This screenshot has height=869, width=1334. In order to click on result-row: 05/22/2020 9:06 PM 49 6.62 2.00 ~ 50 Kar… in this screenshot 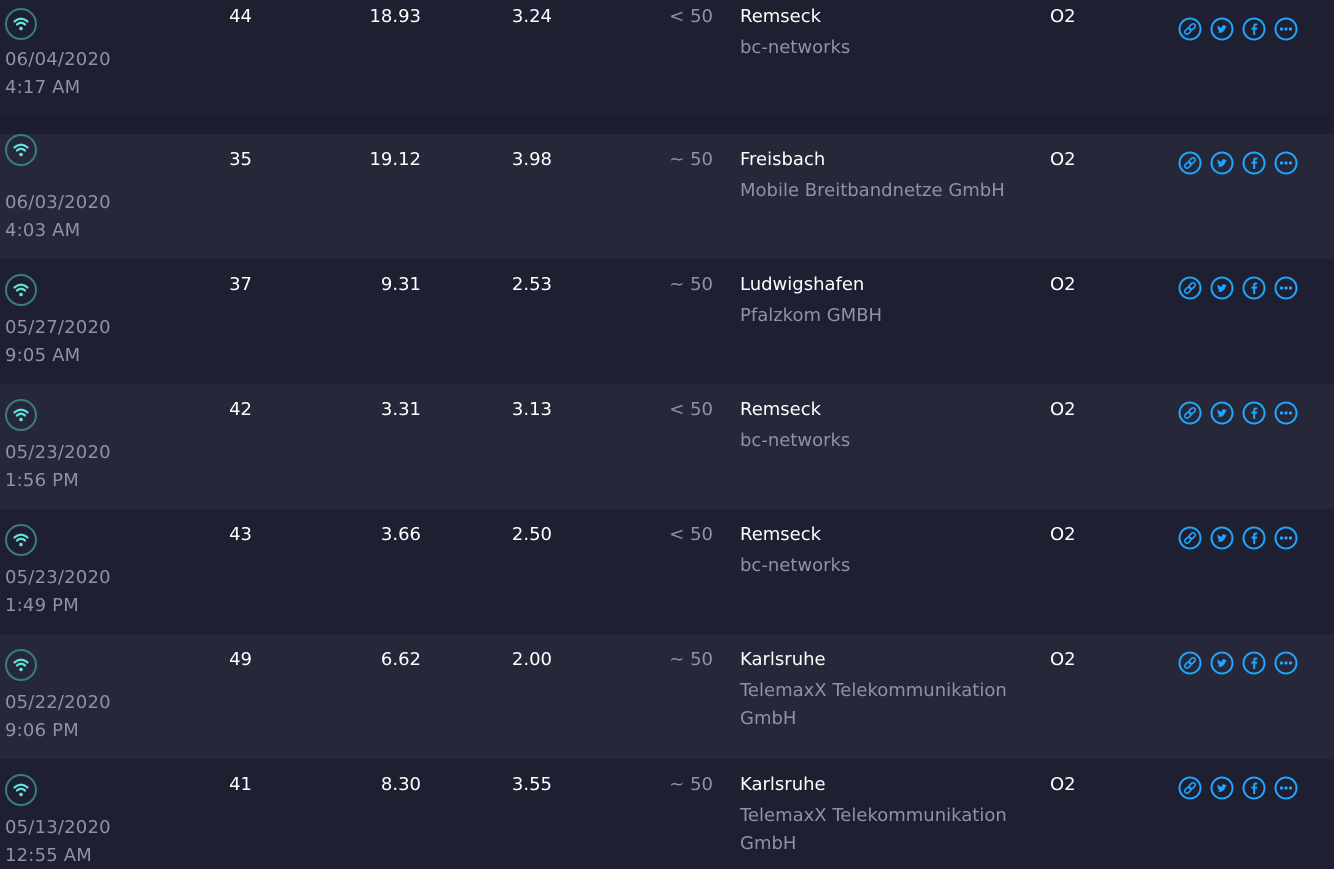, I will do `click(667, 696)`.